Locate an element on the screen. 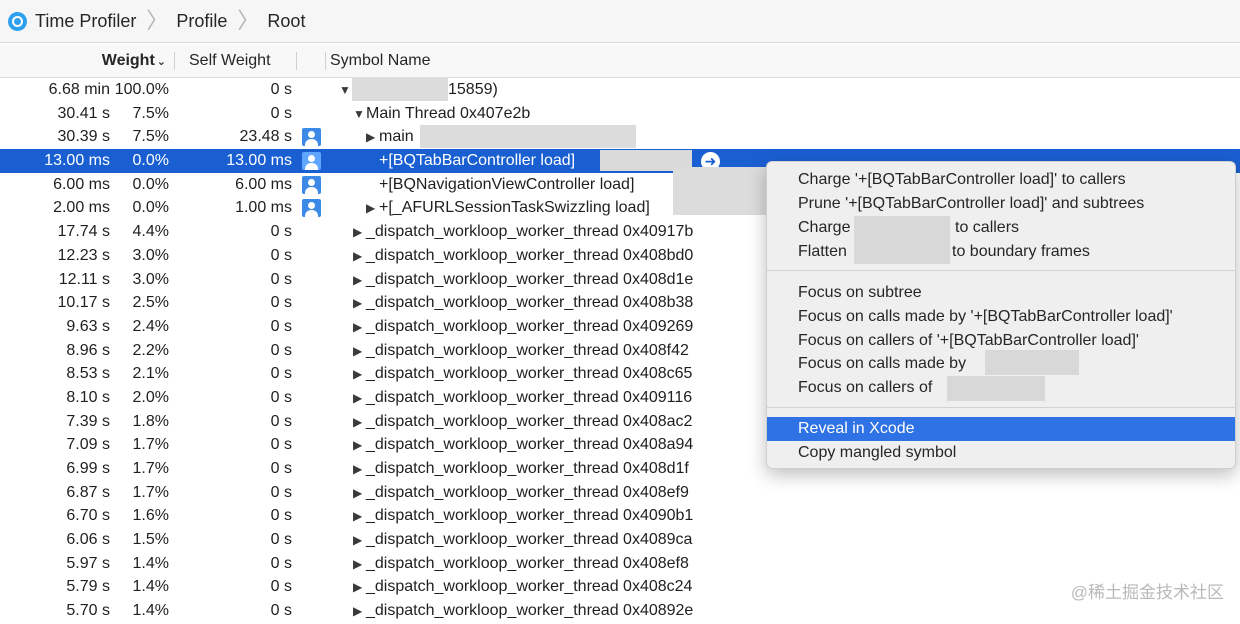  table-row: 30.39 s 7.5% 23.48 s ▶ main is located at coordinates (620, 137).